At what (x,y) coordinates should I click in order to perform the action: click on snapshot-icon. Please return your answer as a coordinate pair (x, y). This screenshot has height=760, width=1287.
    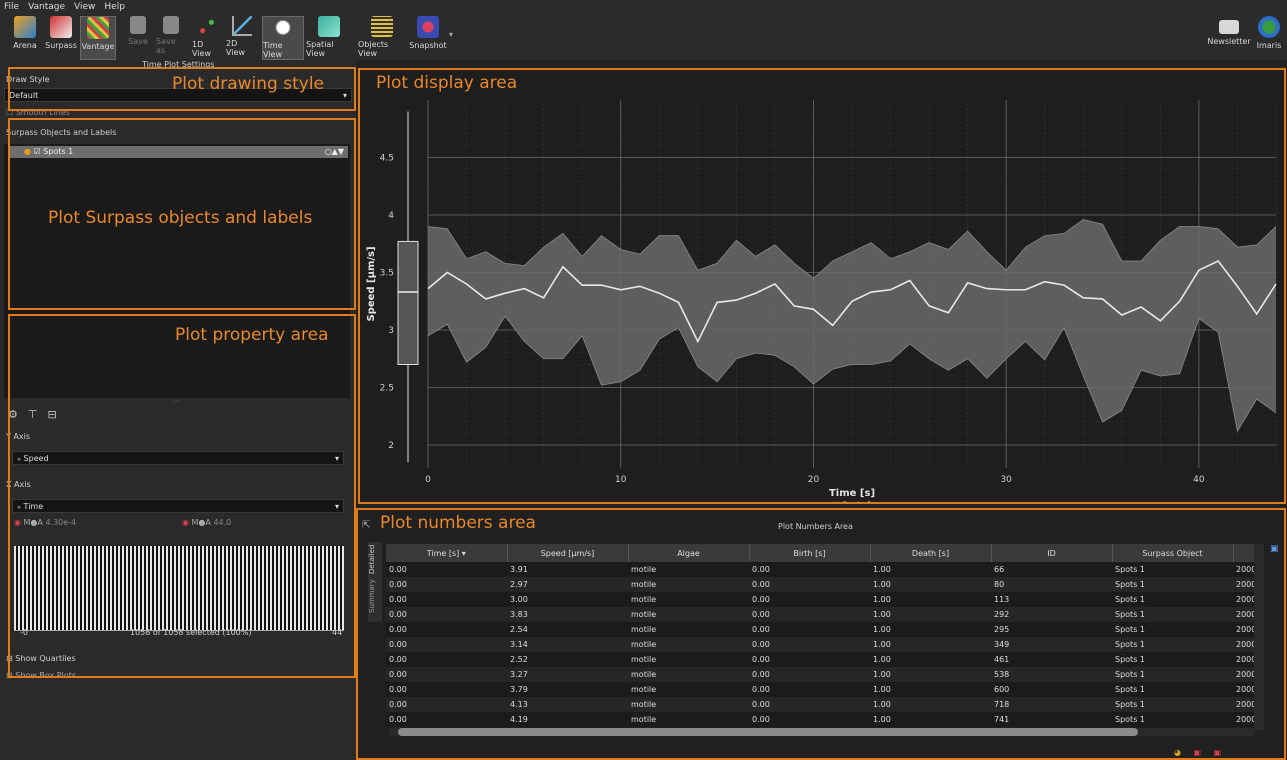
    Looking at the image, I should click on (428, 27).